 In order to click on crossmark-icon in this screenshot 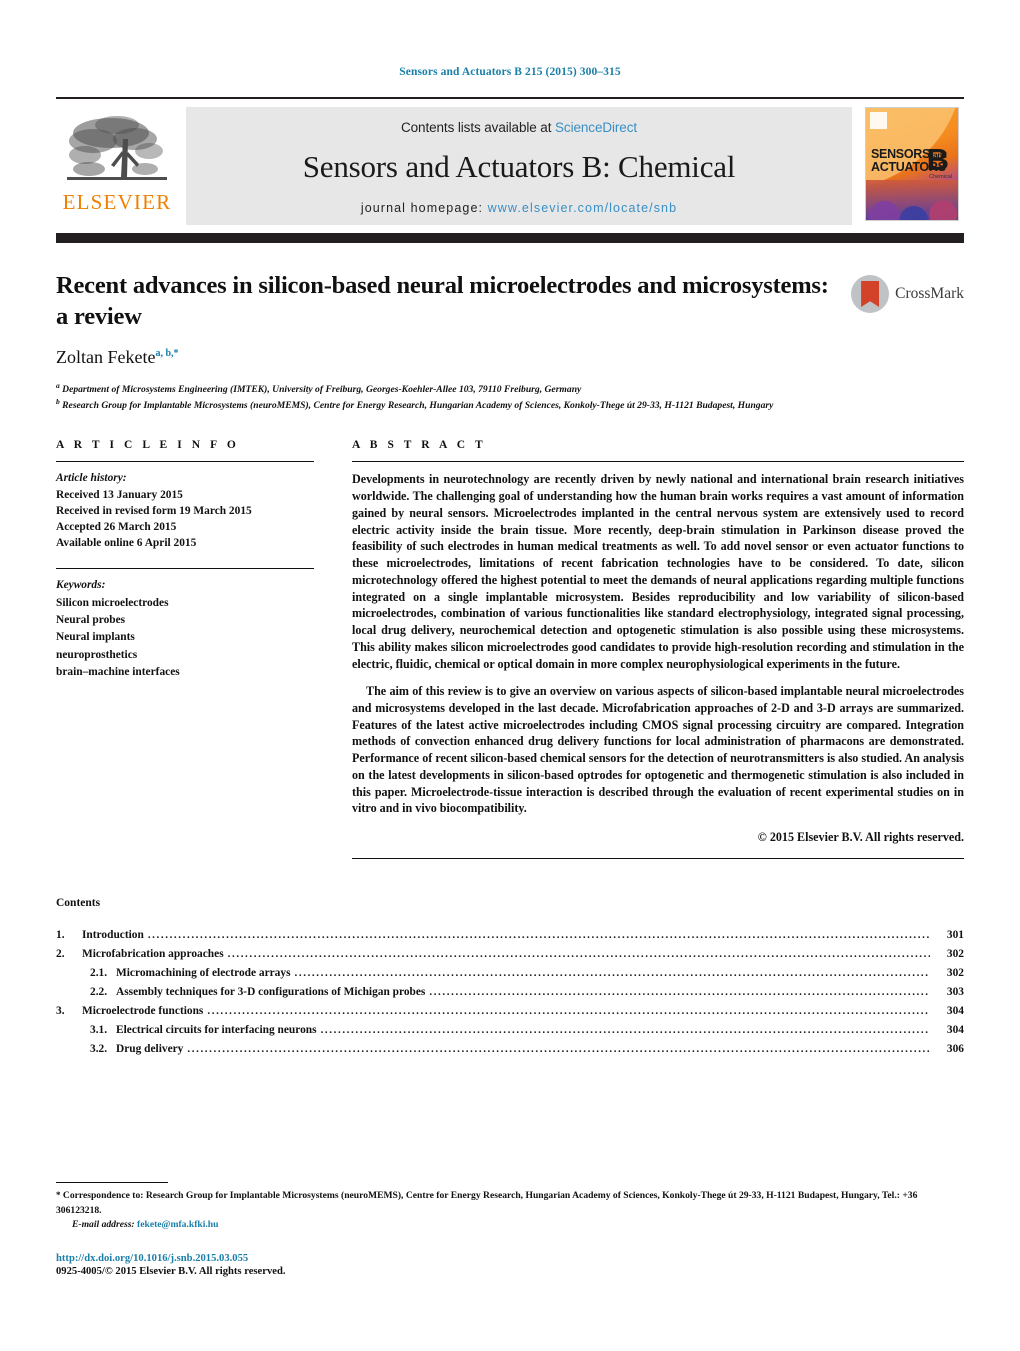, I will do `click(870, 294)`.